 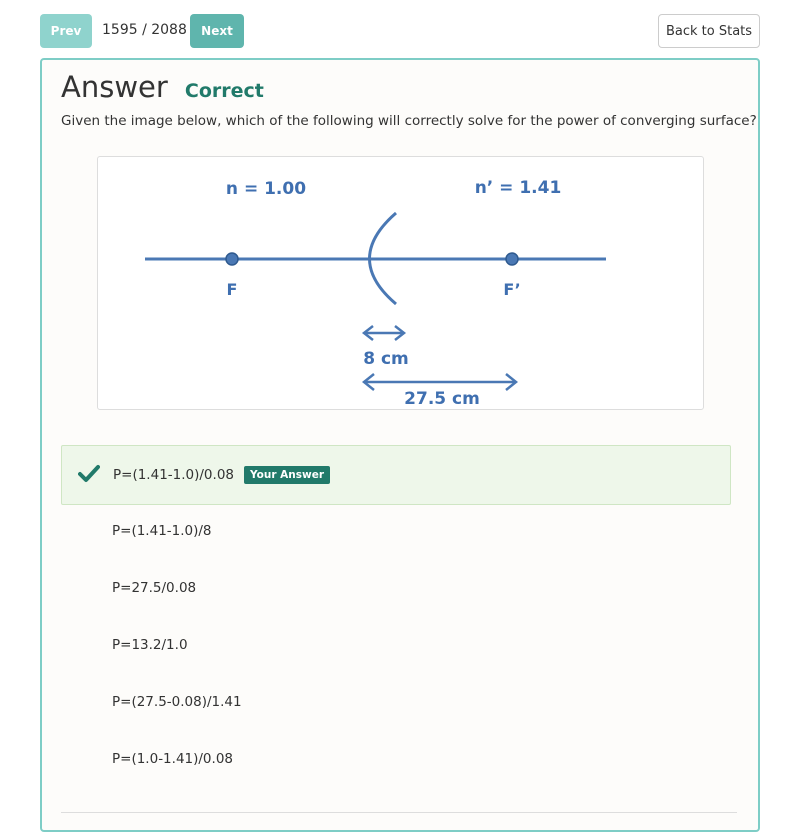 I want to click on checkmark-icon, so click(x=89, y=473).